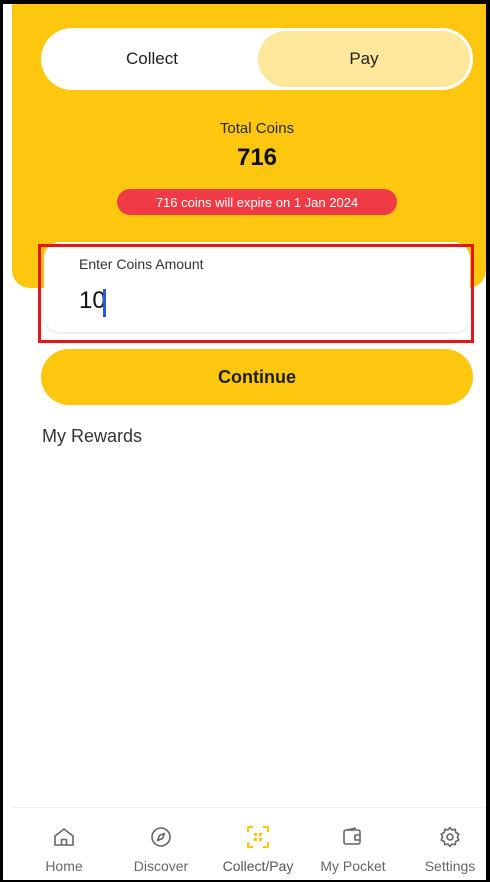 The image size is (490, 882). Describe the element at coordinates (64, 837) in the screenshot. I see `home-icon` at that location.